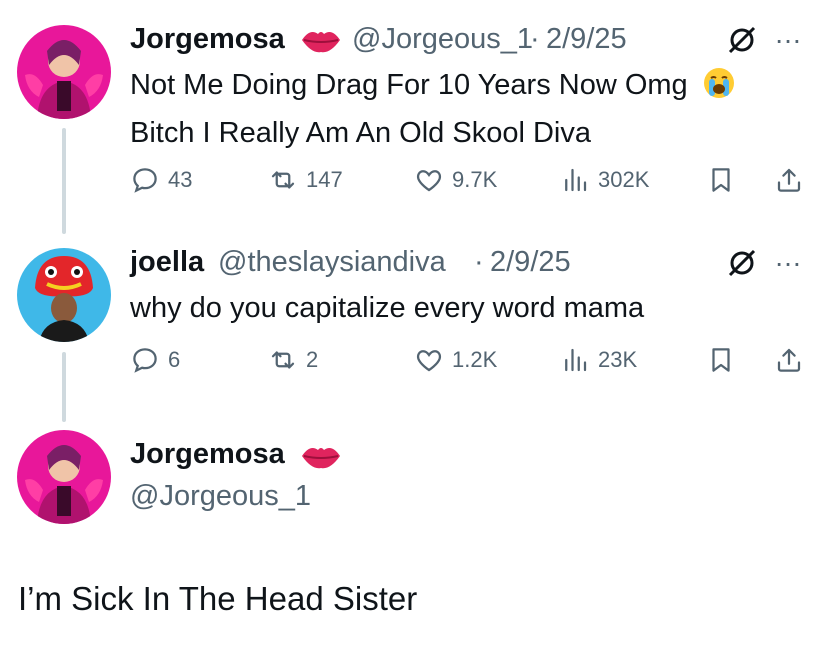 This screenshot has width=828, height=666. Describe the element at coordinates (624, 179) in the screenshot. I see `views-count: 302K` at that location.